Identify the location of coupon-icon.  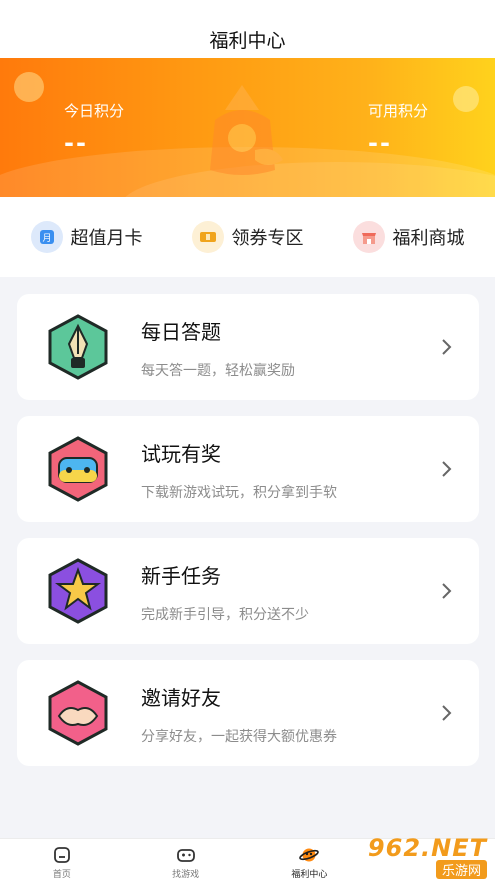
(207, 237).